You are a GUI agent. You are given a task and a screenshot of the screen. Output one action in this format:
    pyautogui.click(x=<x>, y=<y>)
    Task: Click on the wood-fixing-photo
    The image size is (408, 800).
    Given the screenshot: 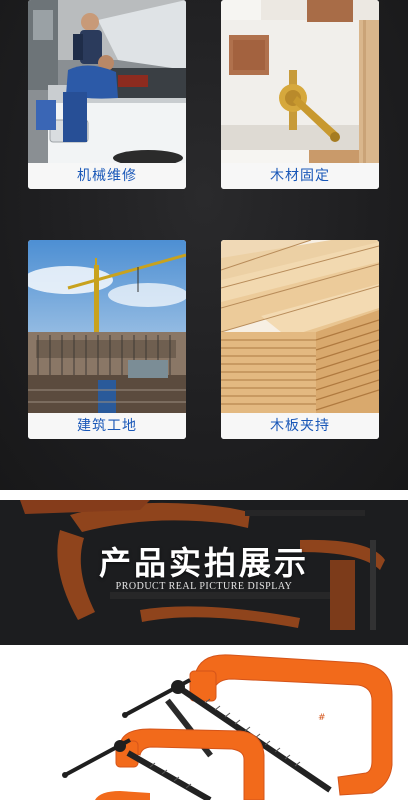 What is the action you would take?
    pyautogui.click(x=300, y=81)
    